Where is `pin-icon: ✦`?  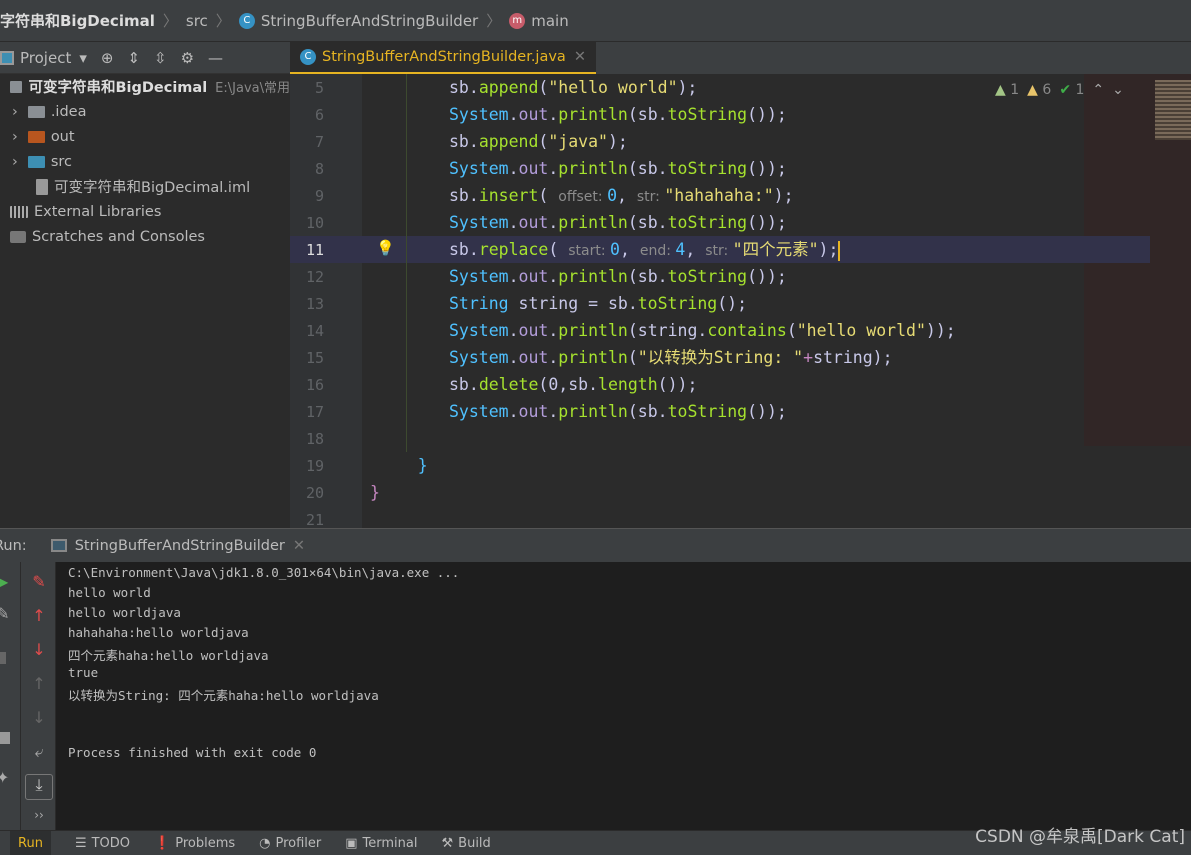
pin-icon: ✦ is located at coordinates (4, 777).